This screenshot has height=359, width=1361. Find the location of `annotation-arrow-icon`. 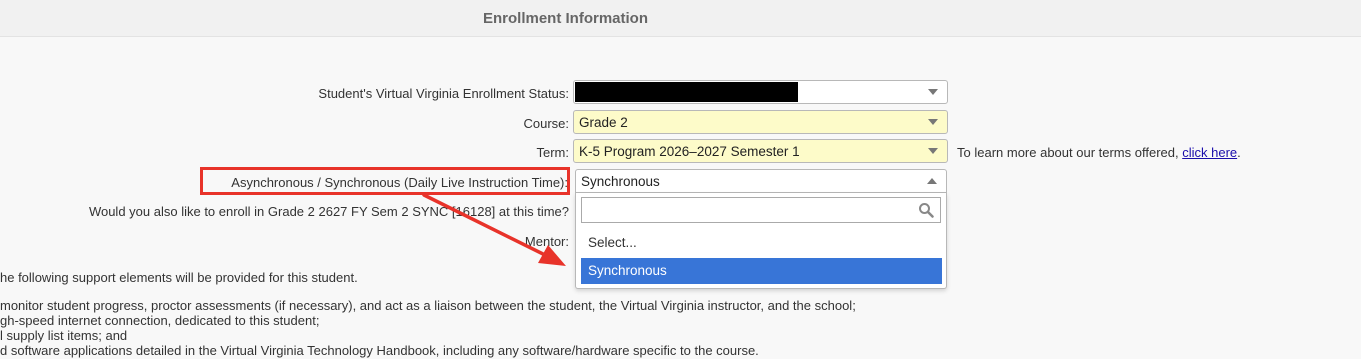

annotation-arrow-icon is located at coordinates (494, 229).